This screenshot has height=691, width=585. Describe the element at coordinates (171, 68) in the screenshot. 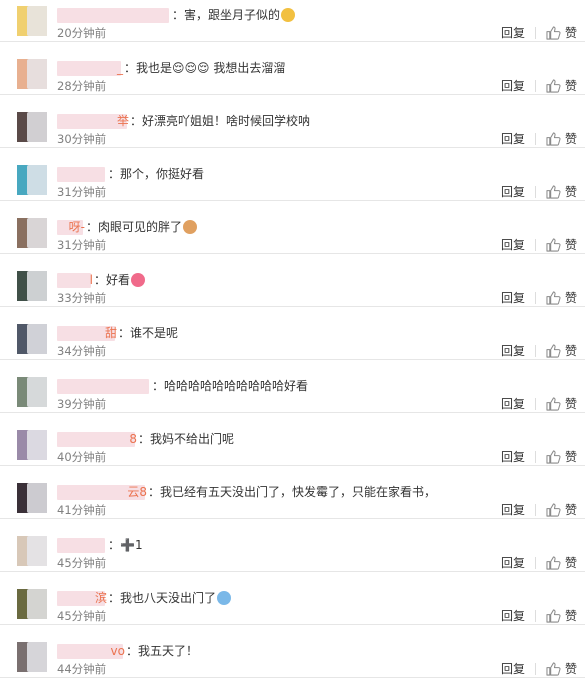

I see `comment-line: _ ： 我也是😌😌😌 我想出去溜溜` at that location.